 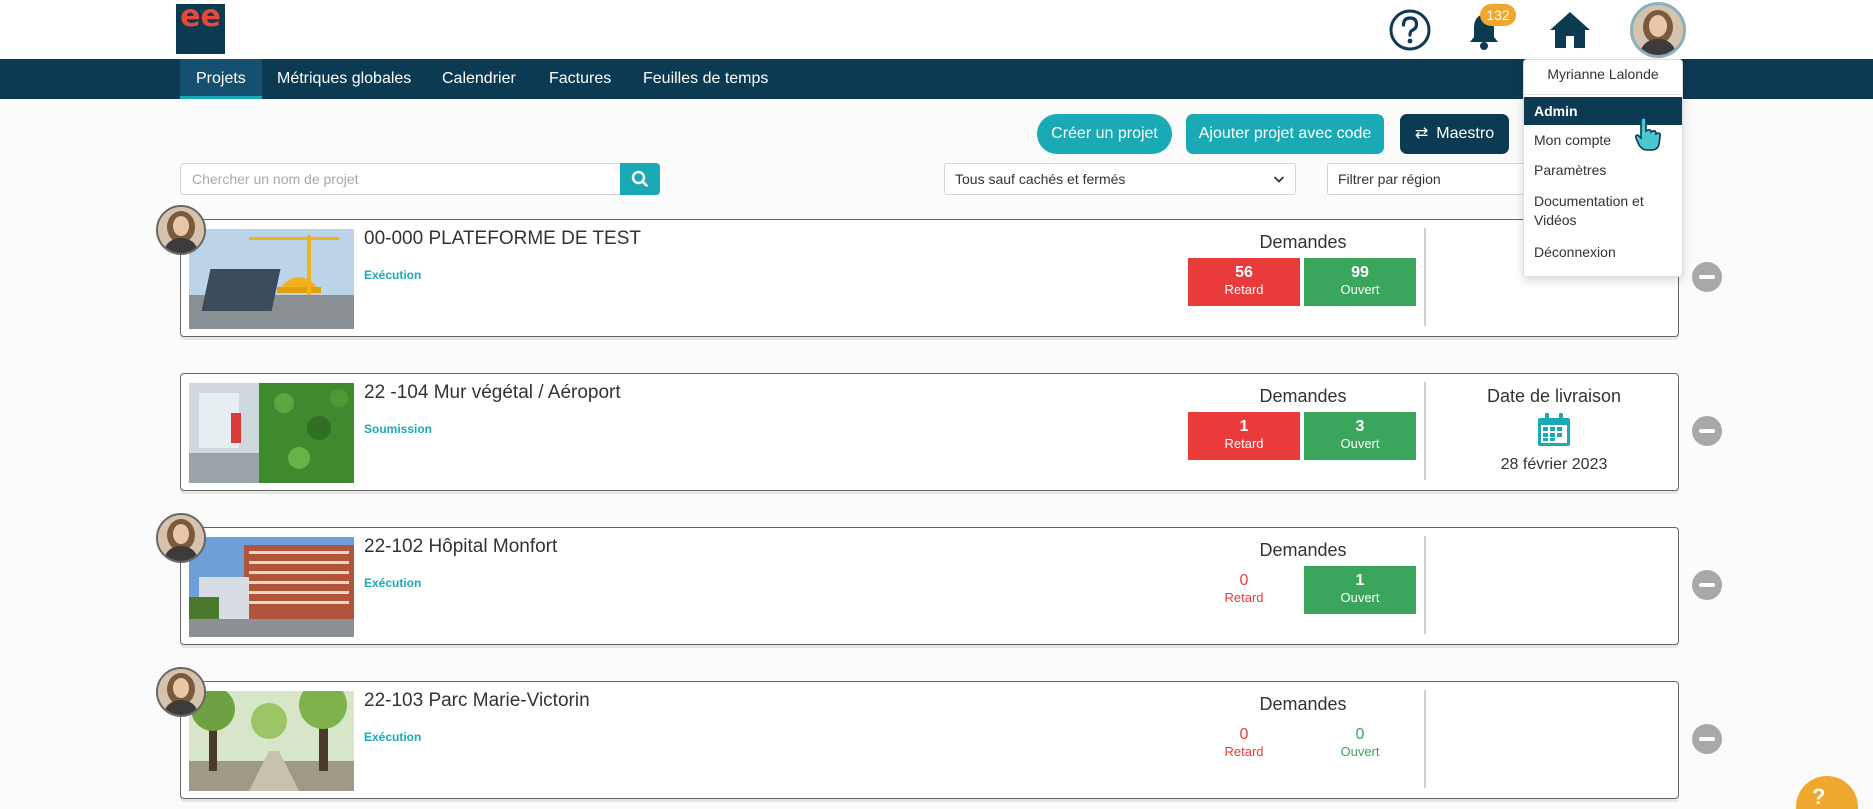 I want to click on project-title: 22-103 Parc Marie-Victorin, so click(x=477, y=701).